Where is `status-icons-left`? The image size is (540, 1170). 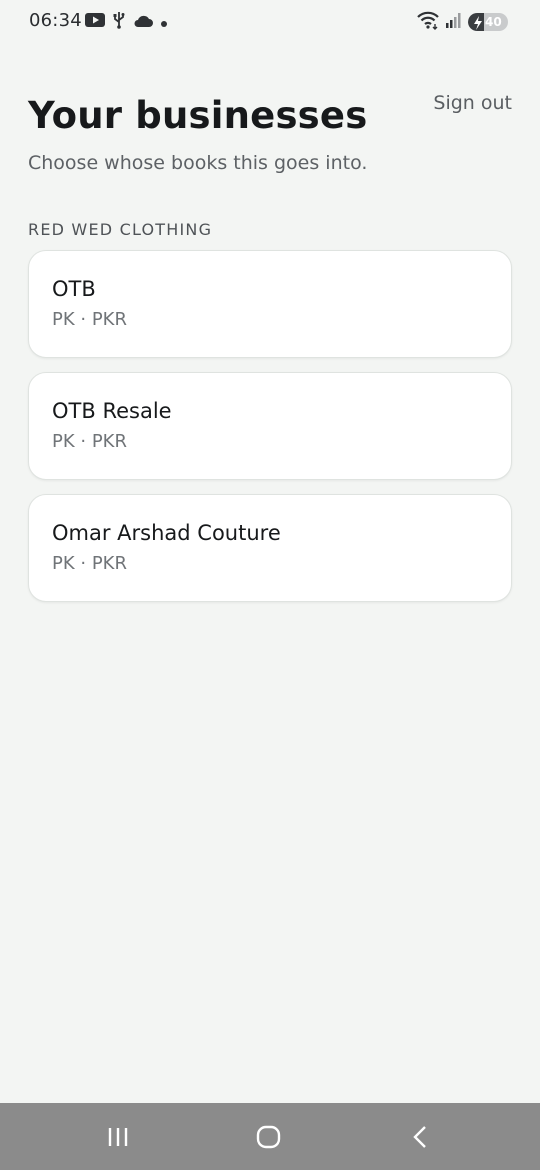
status-icons-left is located at coordinates (126, 22).